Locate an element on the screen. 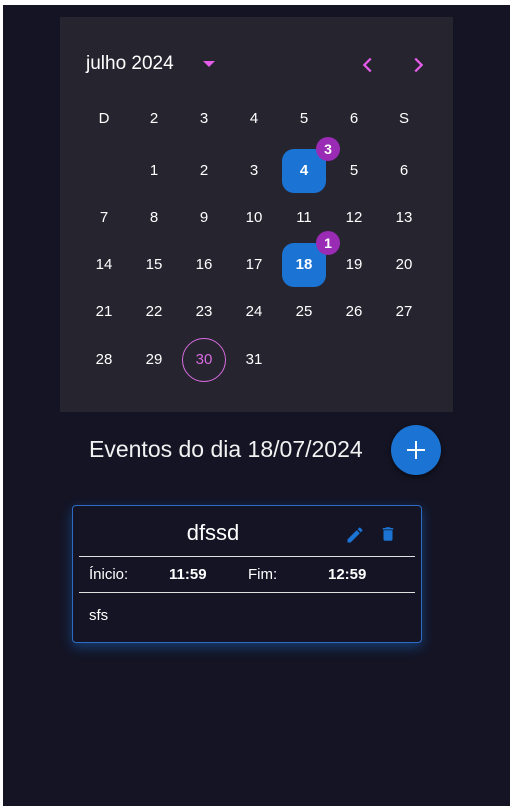  event-description: sfs is located at coordinates (99, 615).